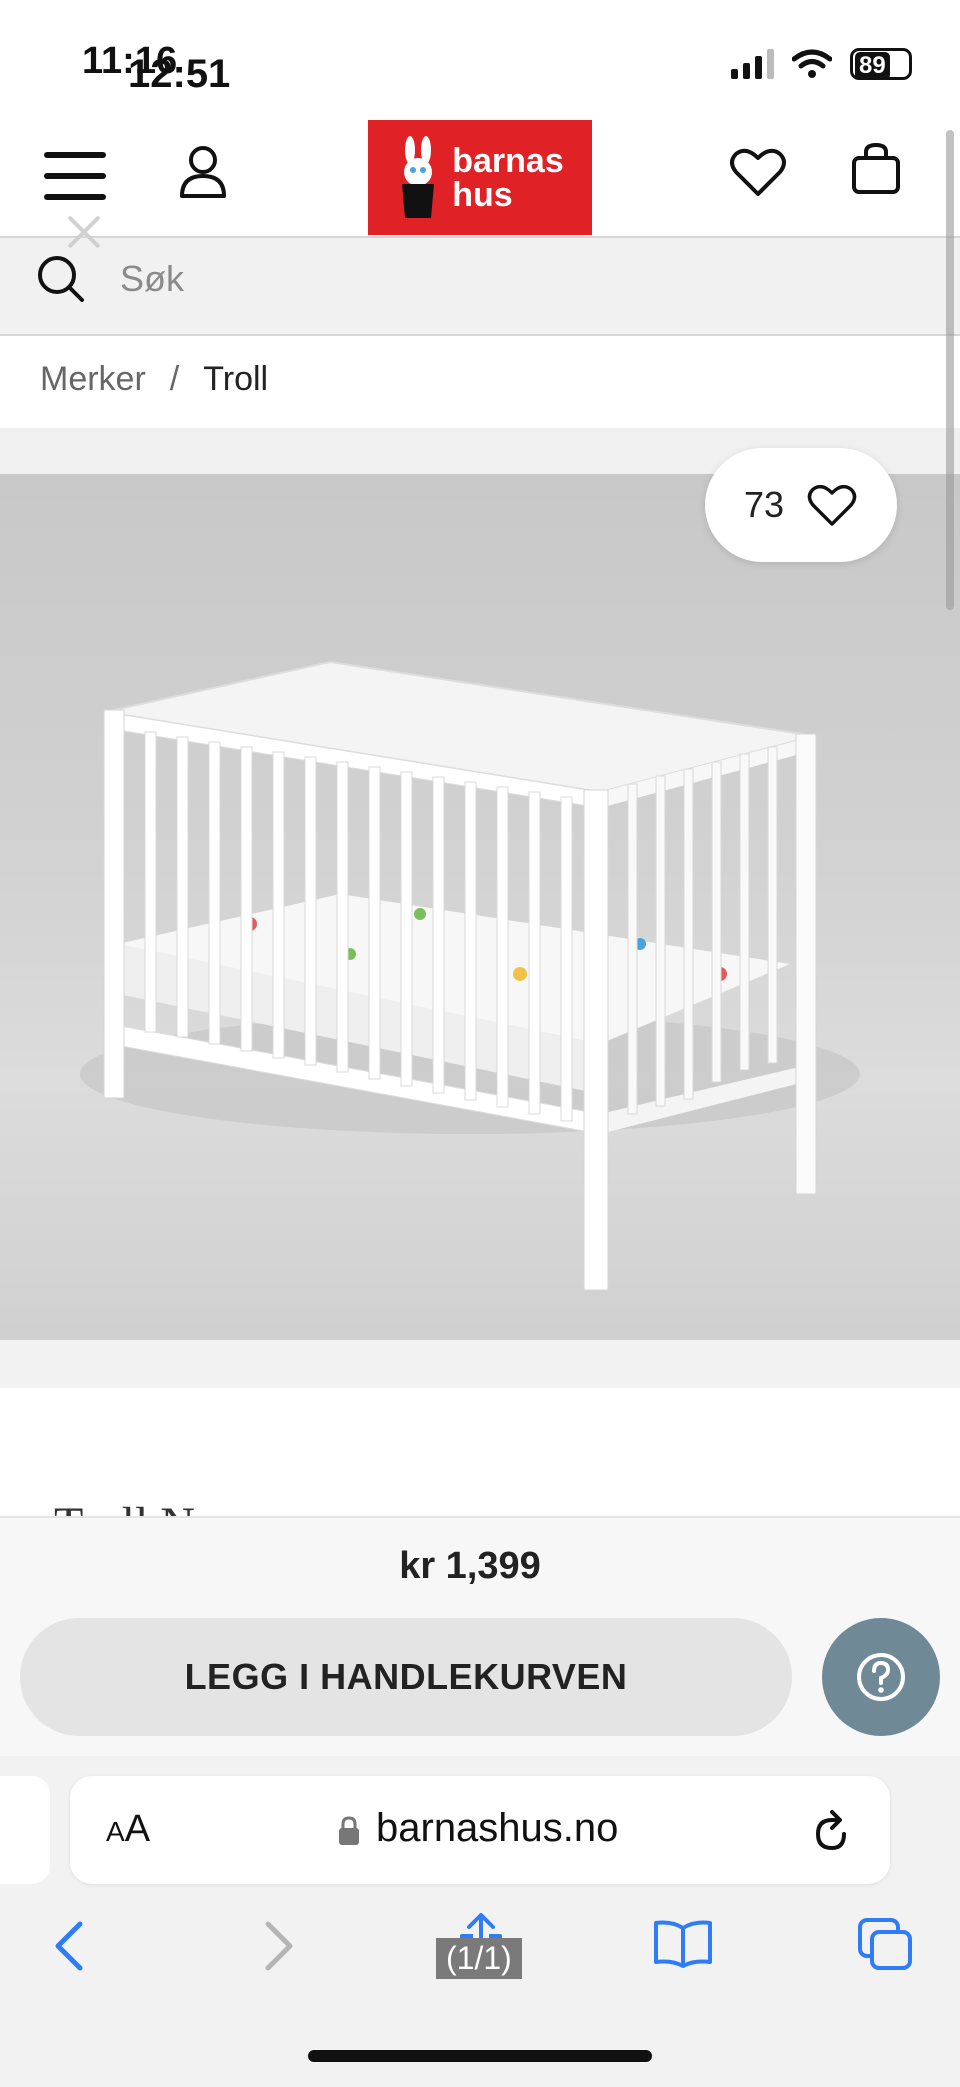 Image resolution: width=960 pixels, height=2087 pixels. What do you see at coordinates (950, 370) in the screenshot?
I see `scrollbar` at bounding box center [950, 370].